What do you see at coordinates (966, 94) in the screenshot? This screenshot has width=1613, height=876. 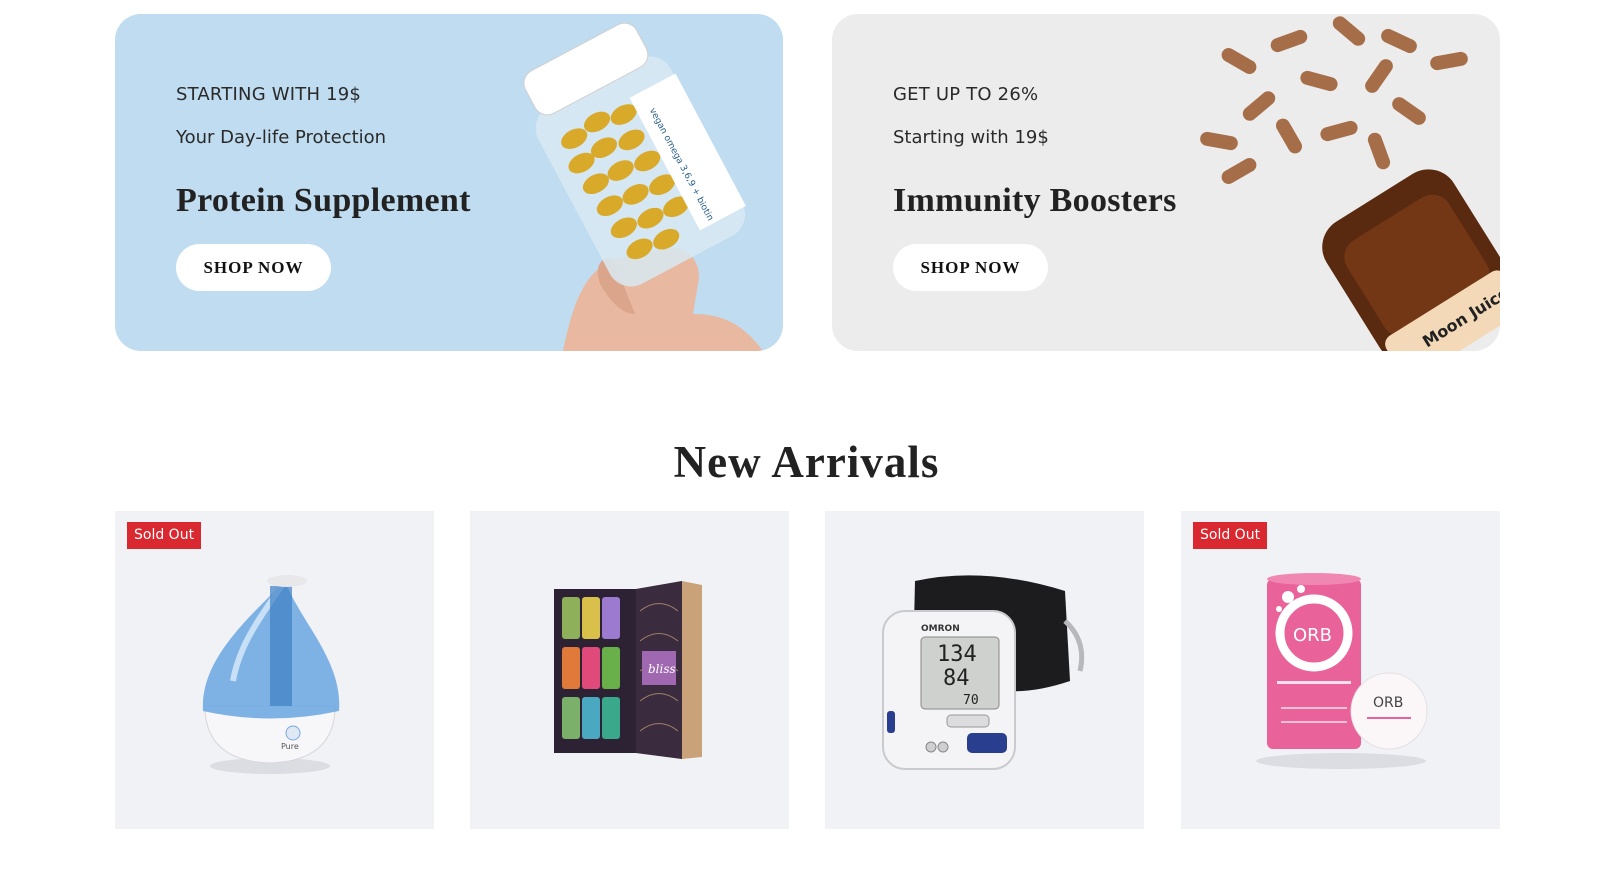 I see `banner-kicker: GET UP TO 26%` at bounding box center [966, 94].